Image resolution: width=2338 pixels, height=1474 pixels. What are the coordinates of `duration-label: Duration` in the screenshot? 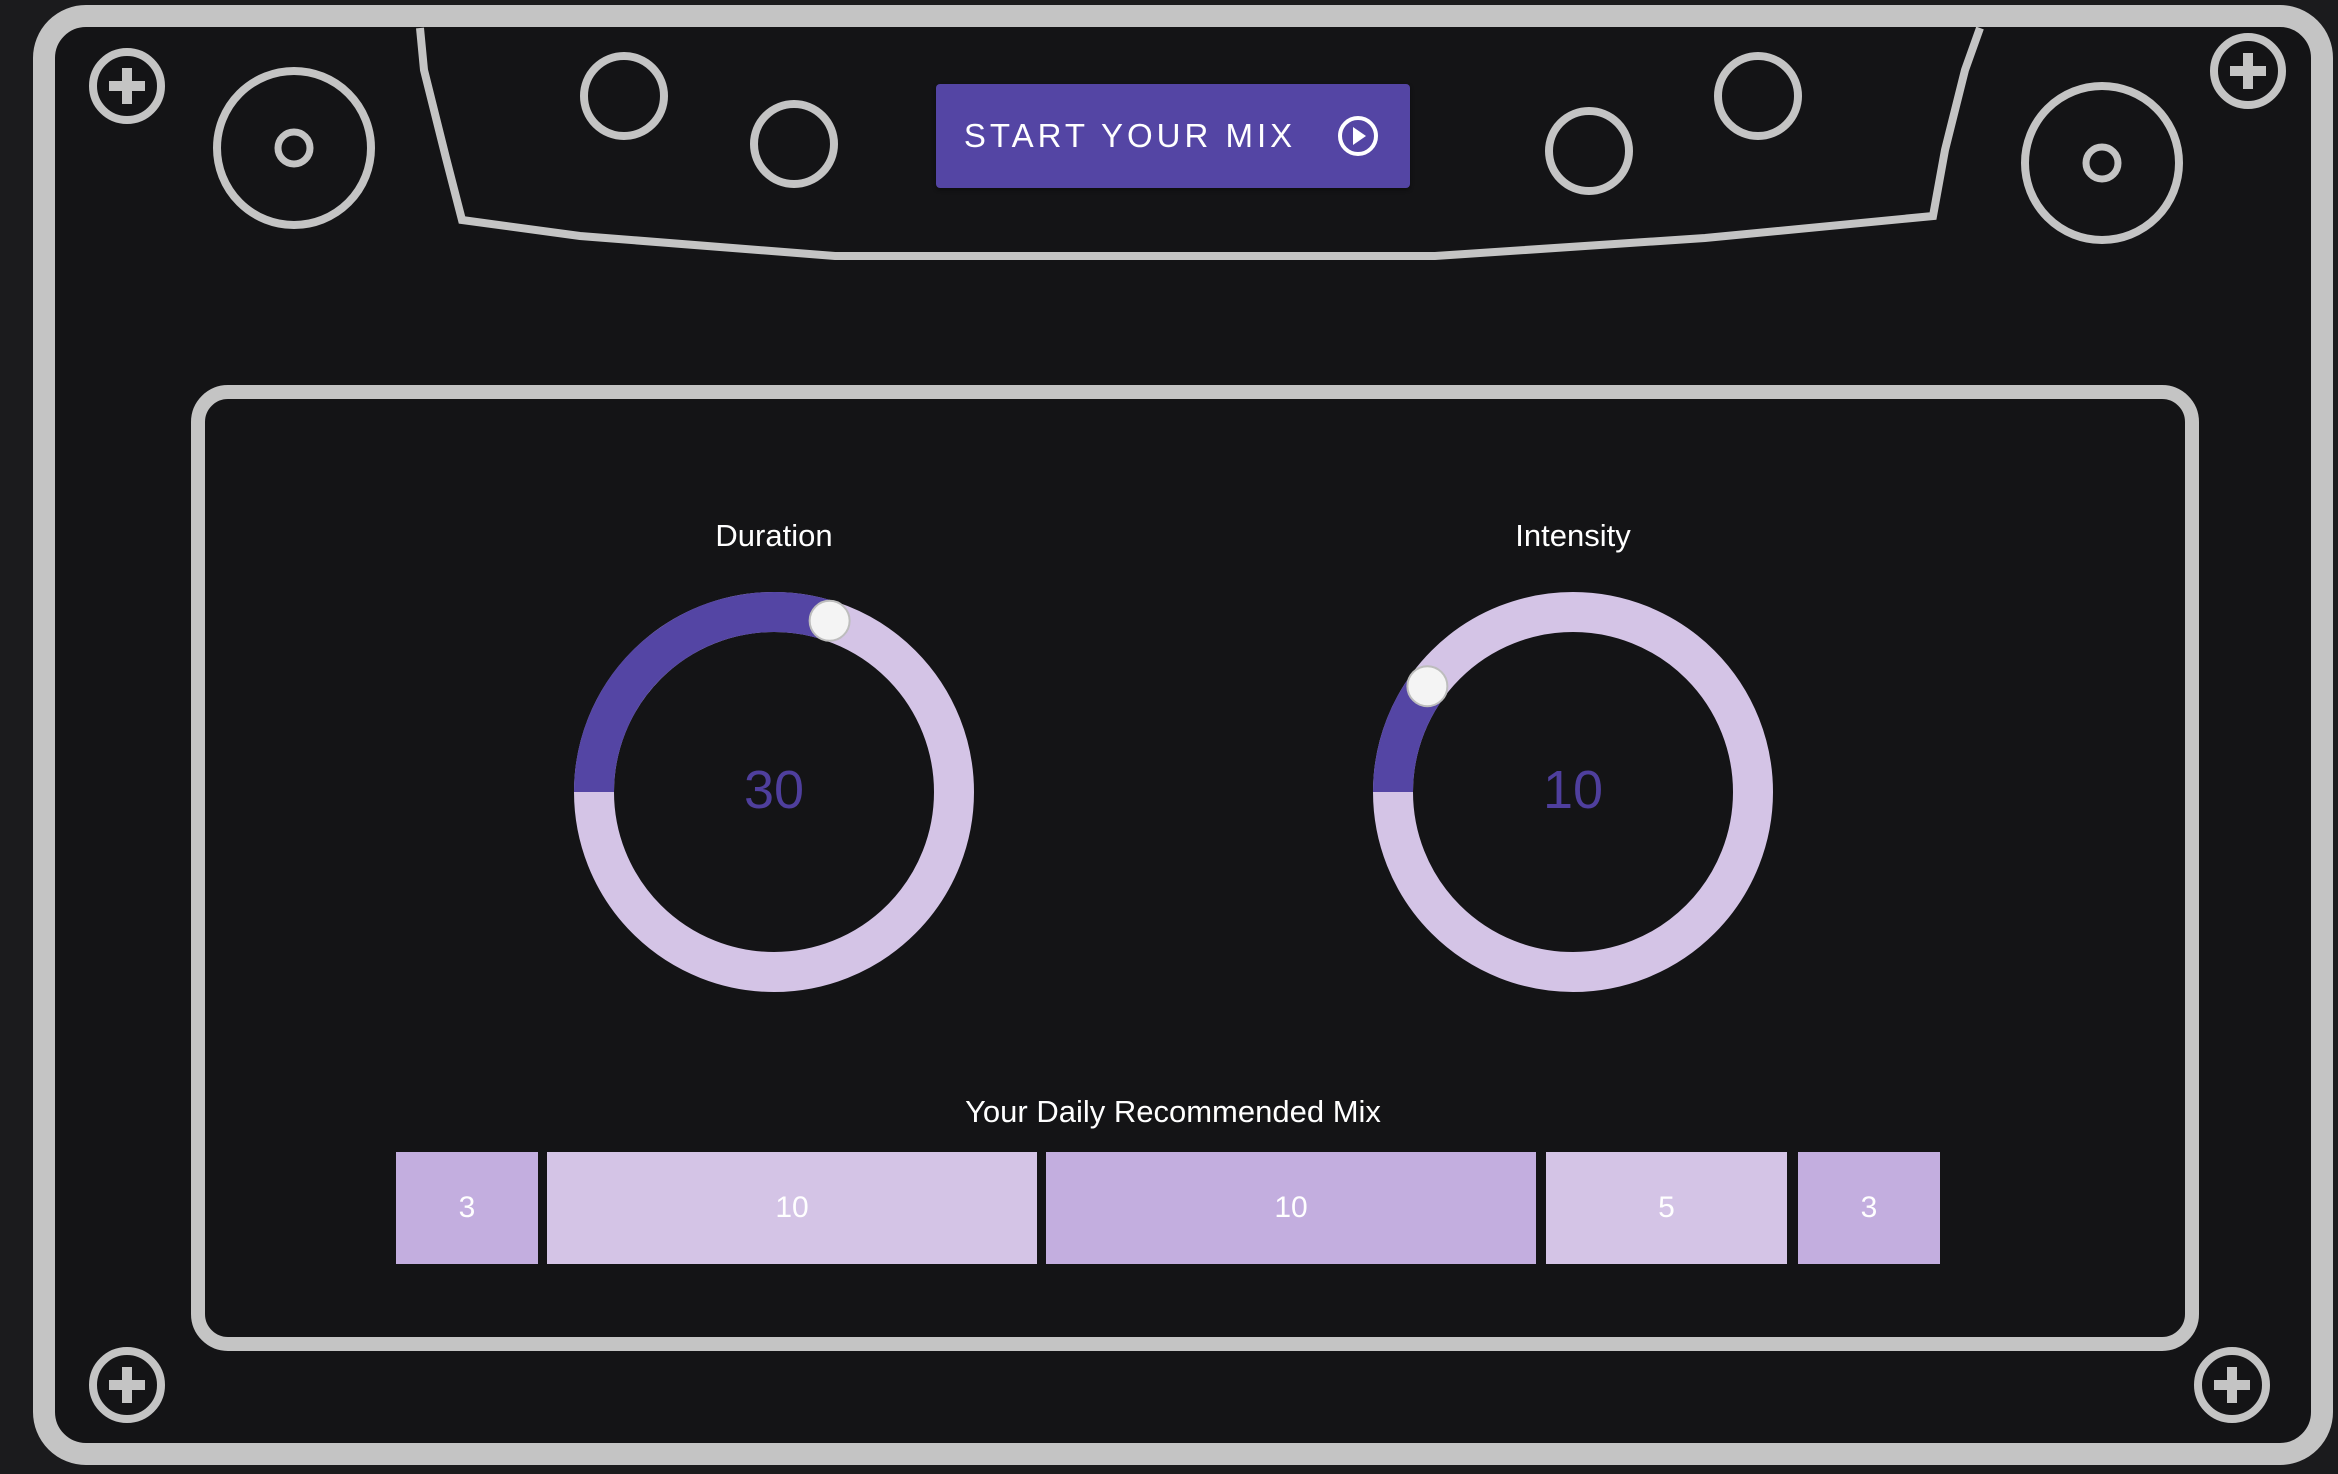 It's located at (774, 535).